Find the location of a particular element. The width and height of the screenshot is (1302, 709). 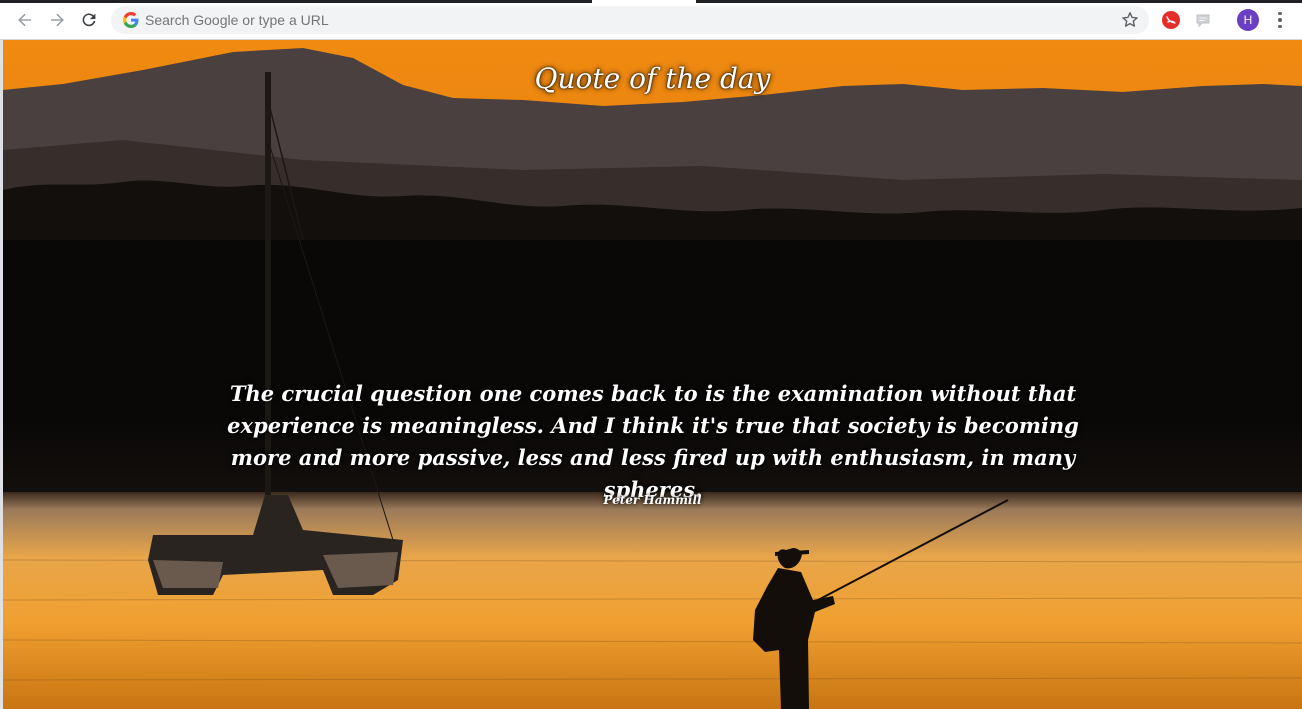

reload-icon is located at coordinates (89, 20).